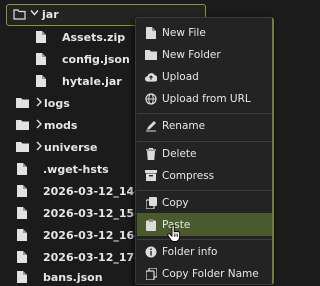 Image resolution: width=320 pixels, height=286 pixels. Describe the element at coordinates (34, 14) in the screenshot. I see `chevron-down-icon` at that location.